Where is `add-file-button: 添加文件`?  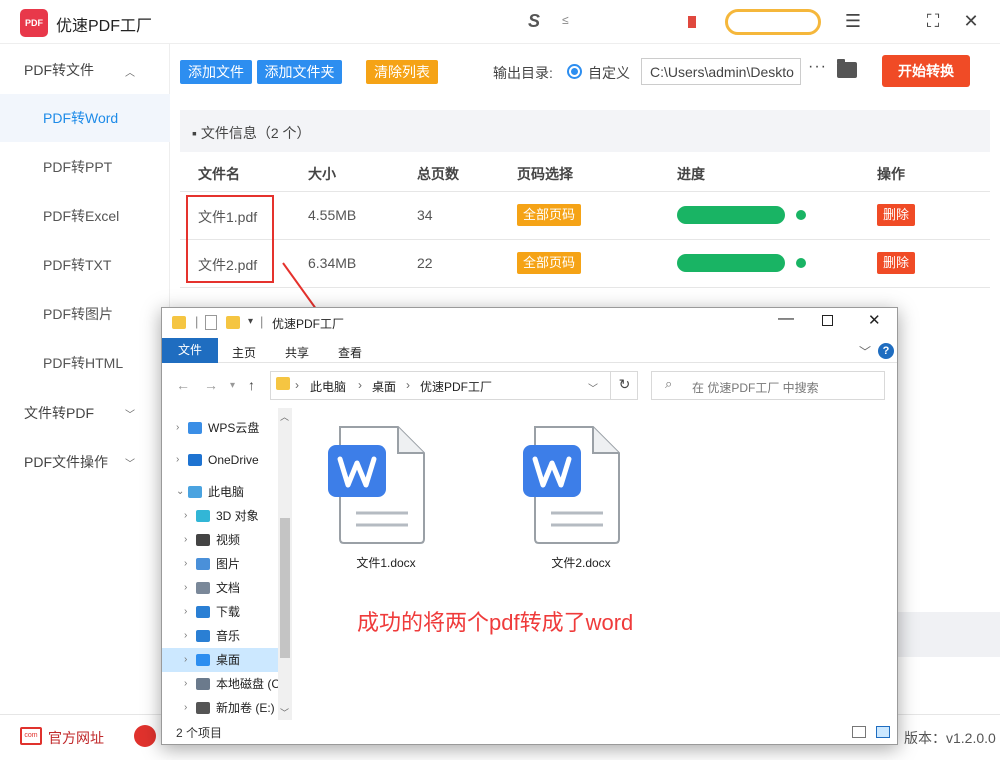
add-file-button: 添加文件 is located at coordinates (216, 72).